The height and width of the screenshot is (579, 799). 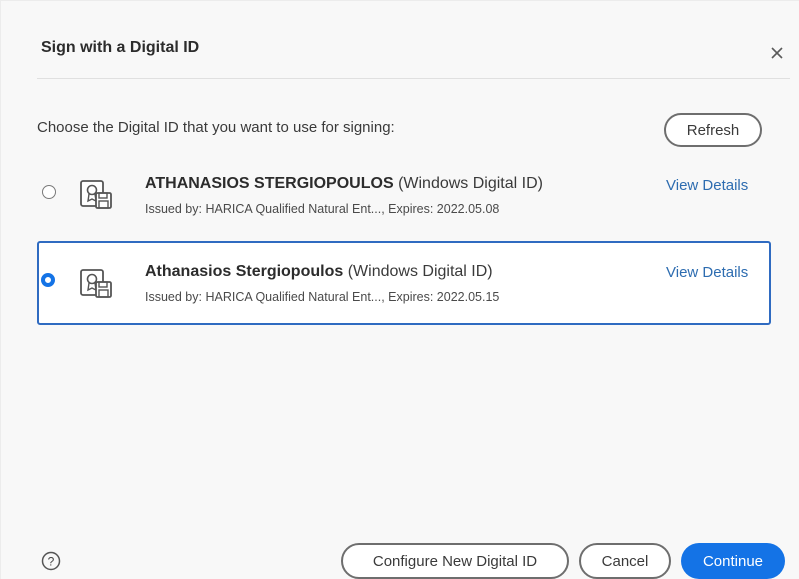 I want to click on refresh-button: Refresh, so click(x=713, y=130).